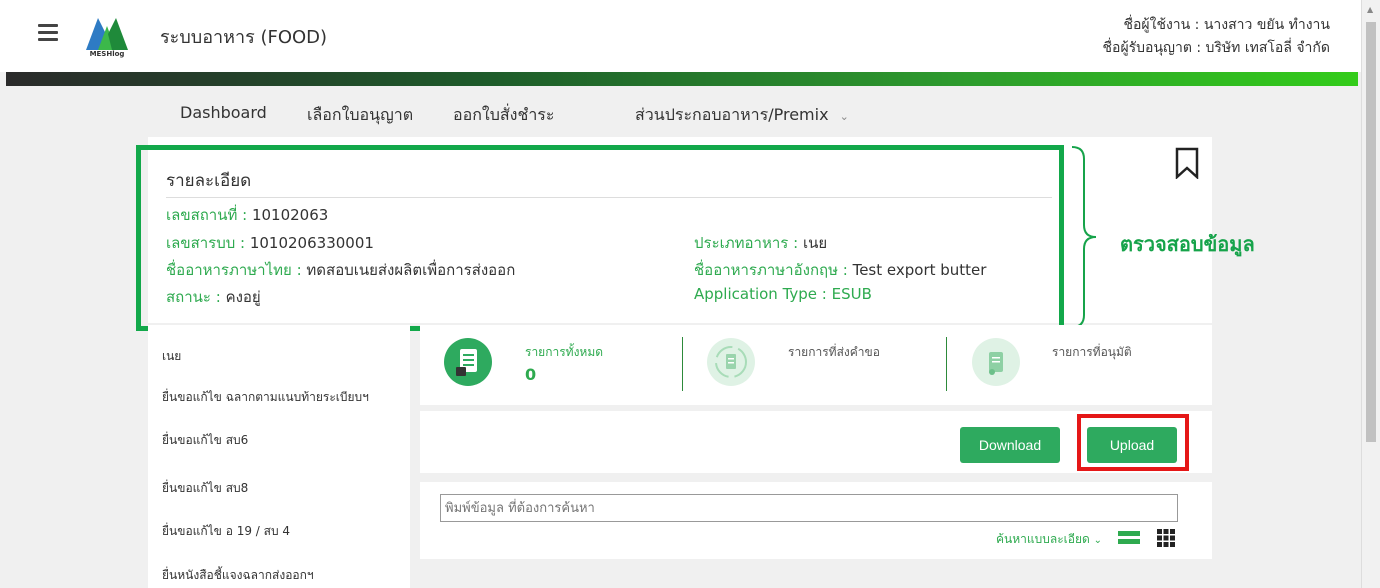 This screenshot has height=588, width=1380. Describe the element at coordinates (205, 440) in the screenshot. I see `sidebar-item-sb6: ยื่นขอแก้ไข สบ6` at that location.